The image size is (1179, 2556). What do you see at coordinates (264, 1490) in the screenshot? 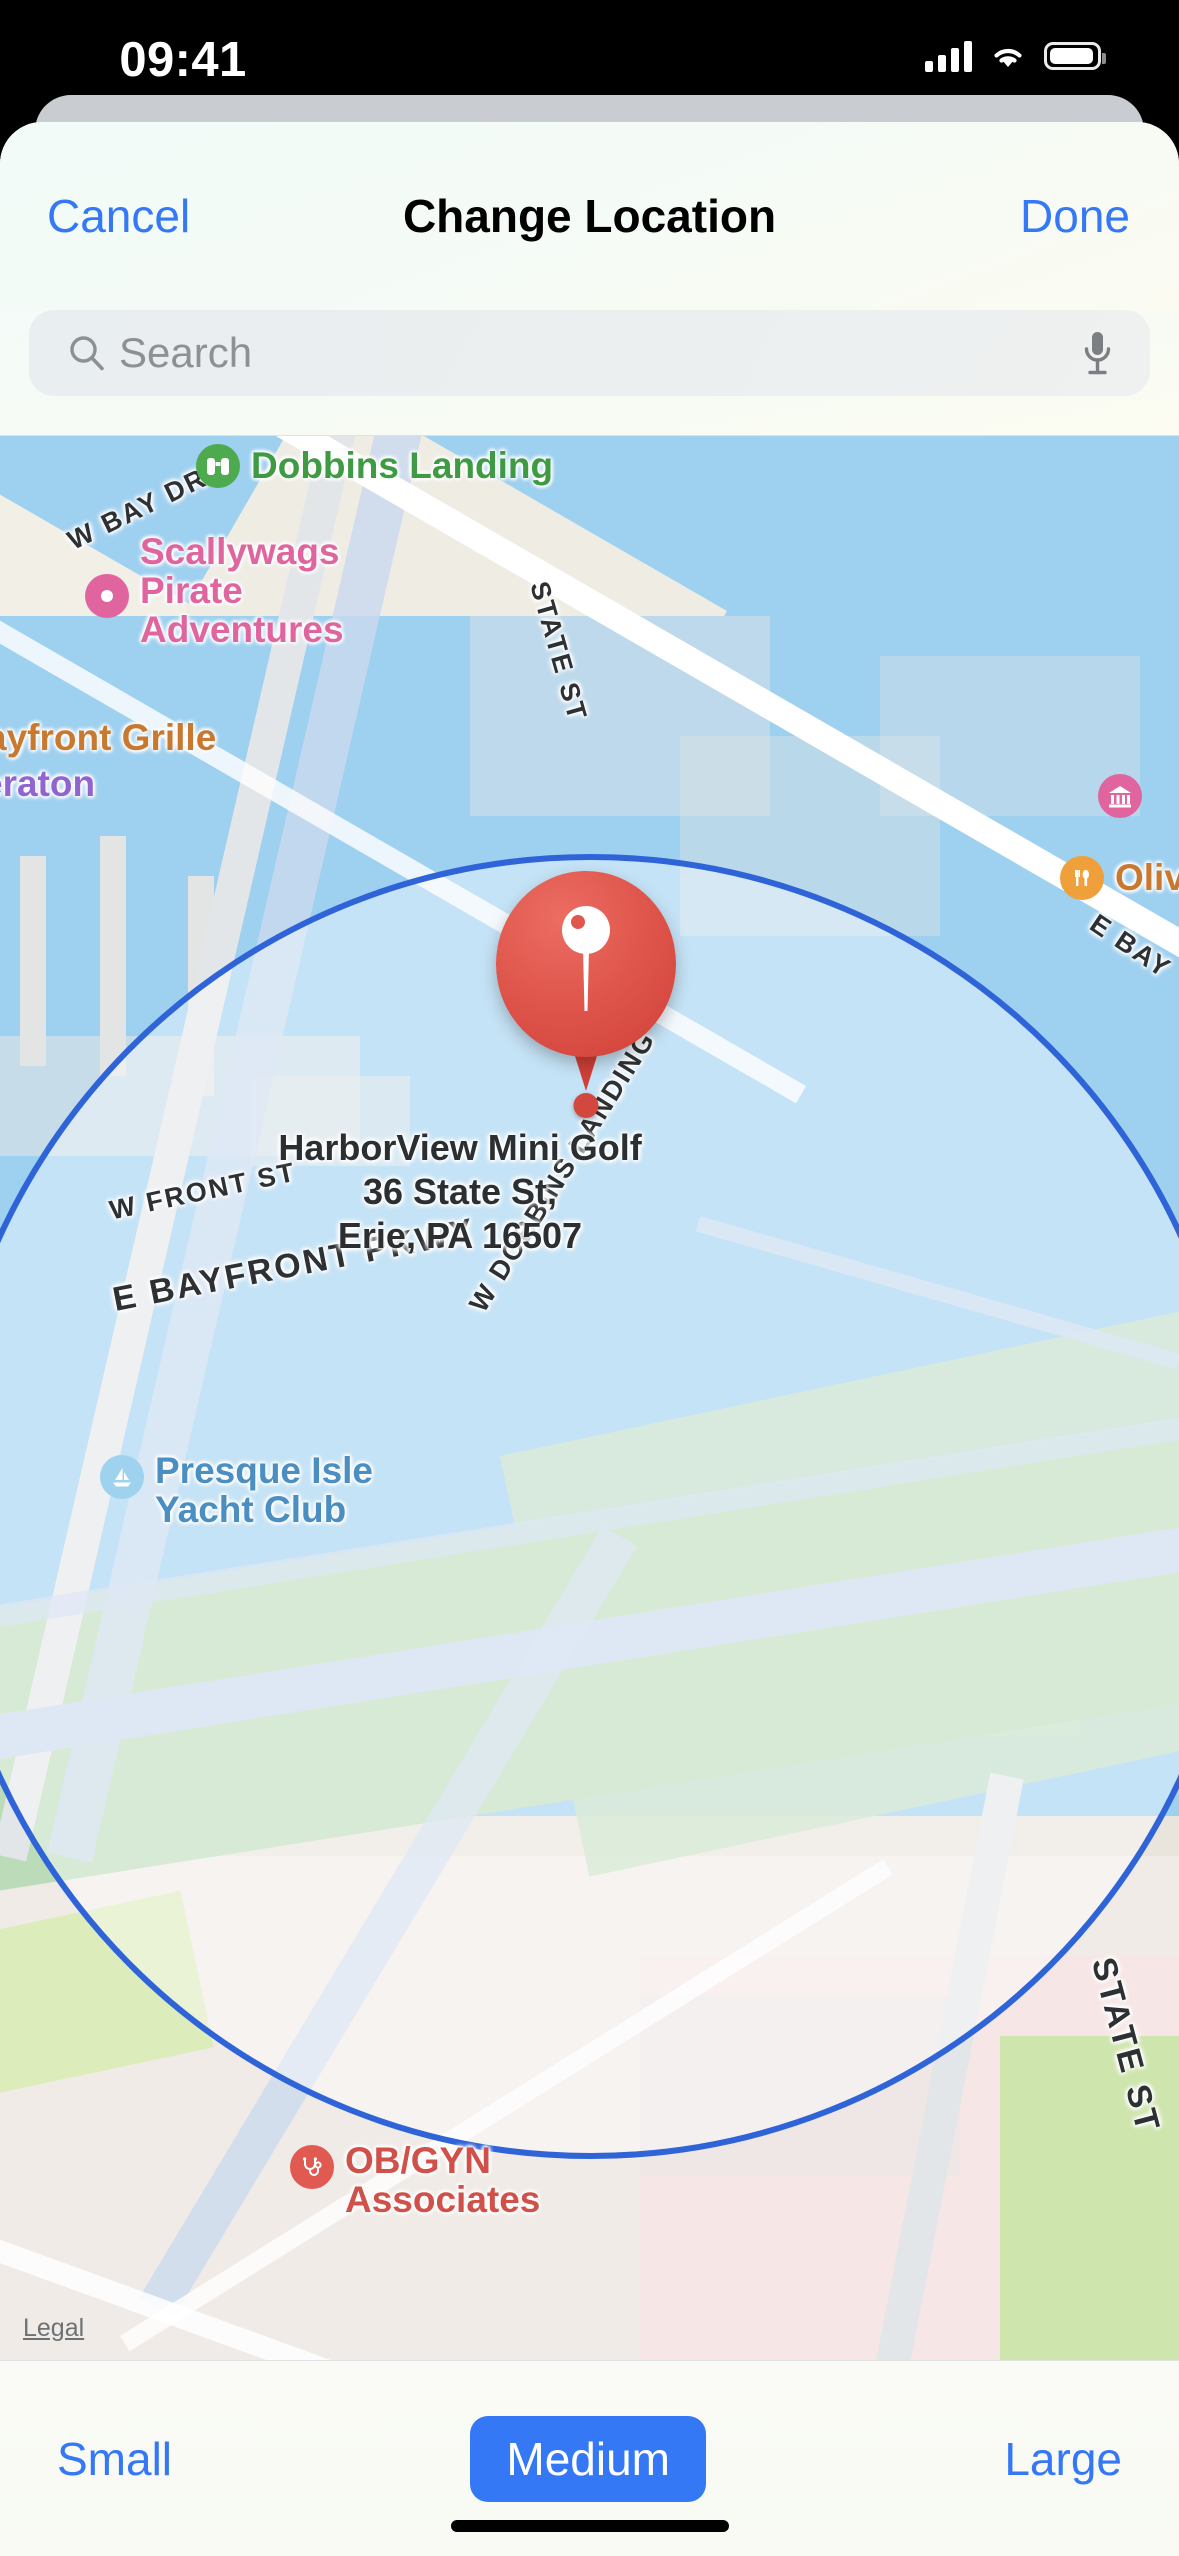
I see `map-poi-label: Presque Isle Yacht Club` at bounding box center [264, 1490].